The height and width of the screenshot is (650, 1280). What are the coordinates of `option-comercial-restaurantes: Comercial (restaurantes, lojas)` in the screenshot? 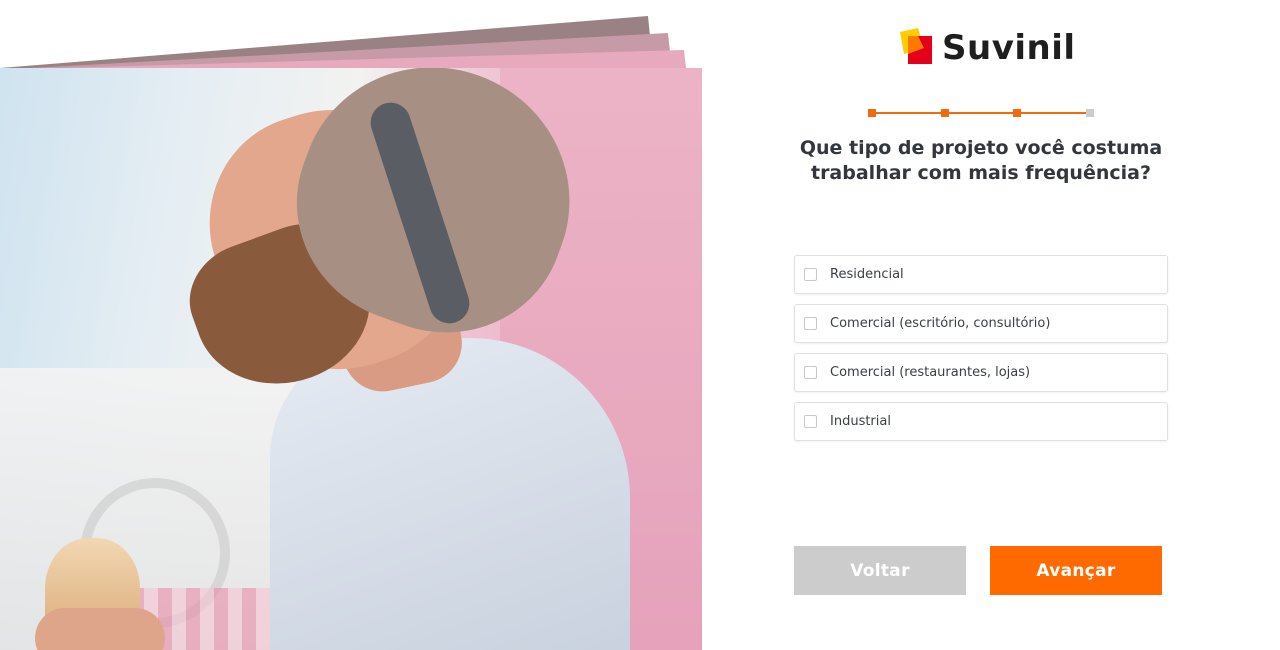 It's located at (981, 372).